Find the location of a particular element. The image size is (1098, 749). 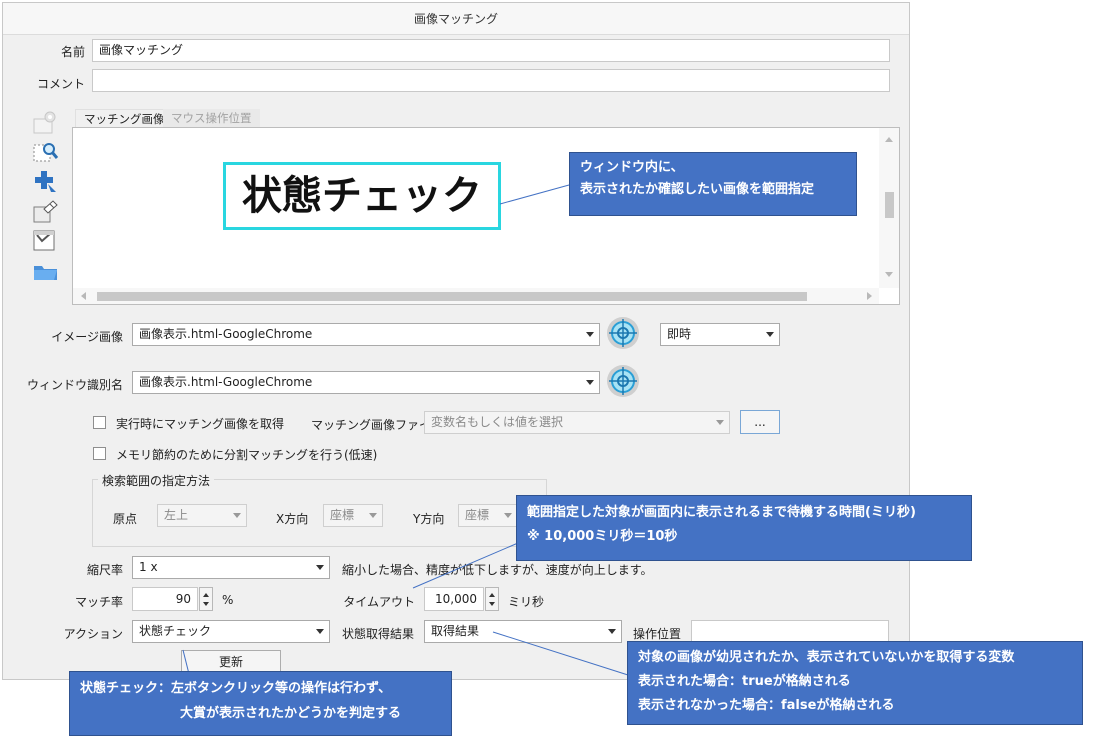

y-direction-value: 座標 is located at coordinates (477, 515).